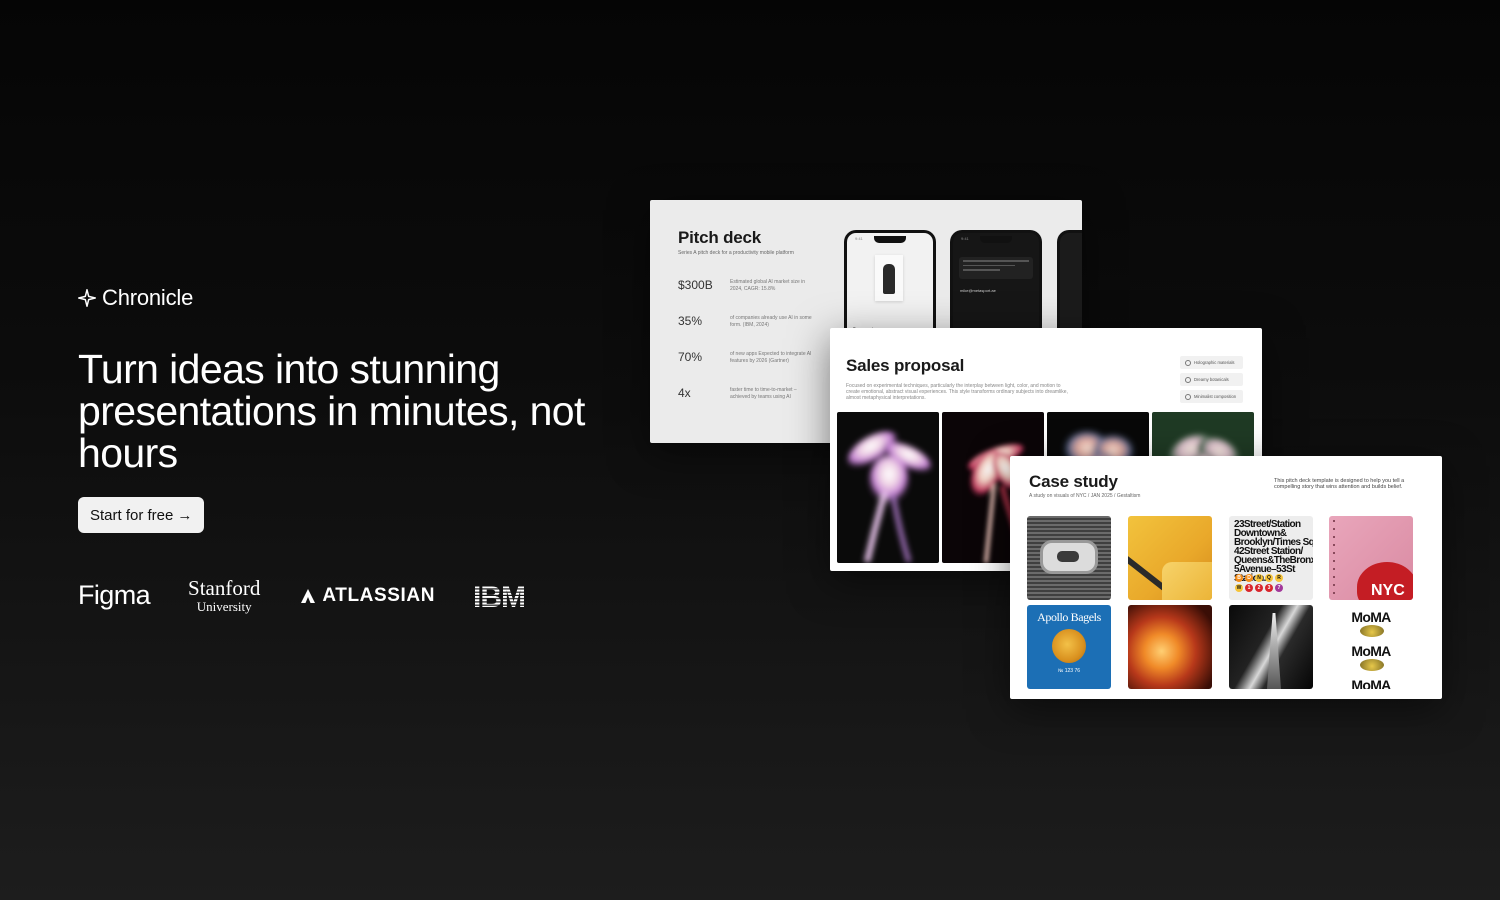 This screenshot has height=900, width=1500. I want to click on customer-logos: Figma Stanford University ATLASSIAN IBM, so click(306, 595).